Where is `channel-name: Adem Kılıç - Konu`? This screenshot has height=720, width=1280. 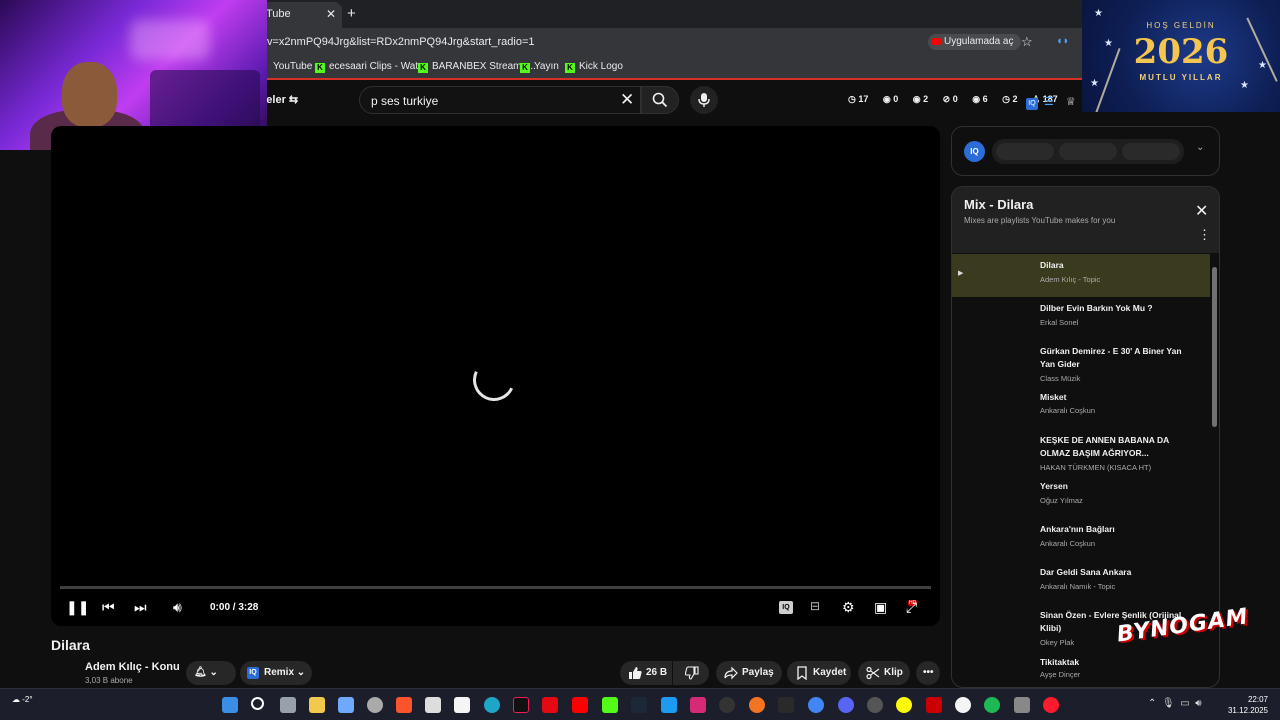
channel-name: Adem Kılıç - Konu is located at coordinates (132, 667).